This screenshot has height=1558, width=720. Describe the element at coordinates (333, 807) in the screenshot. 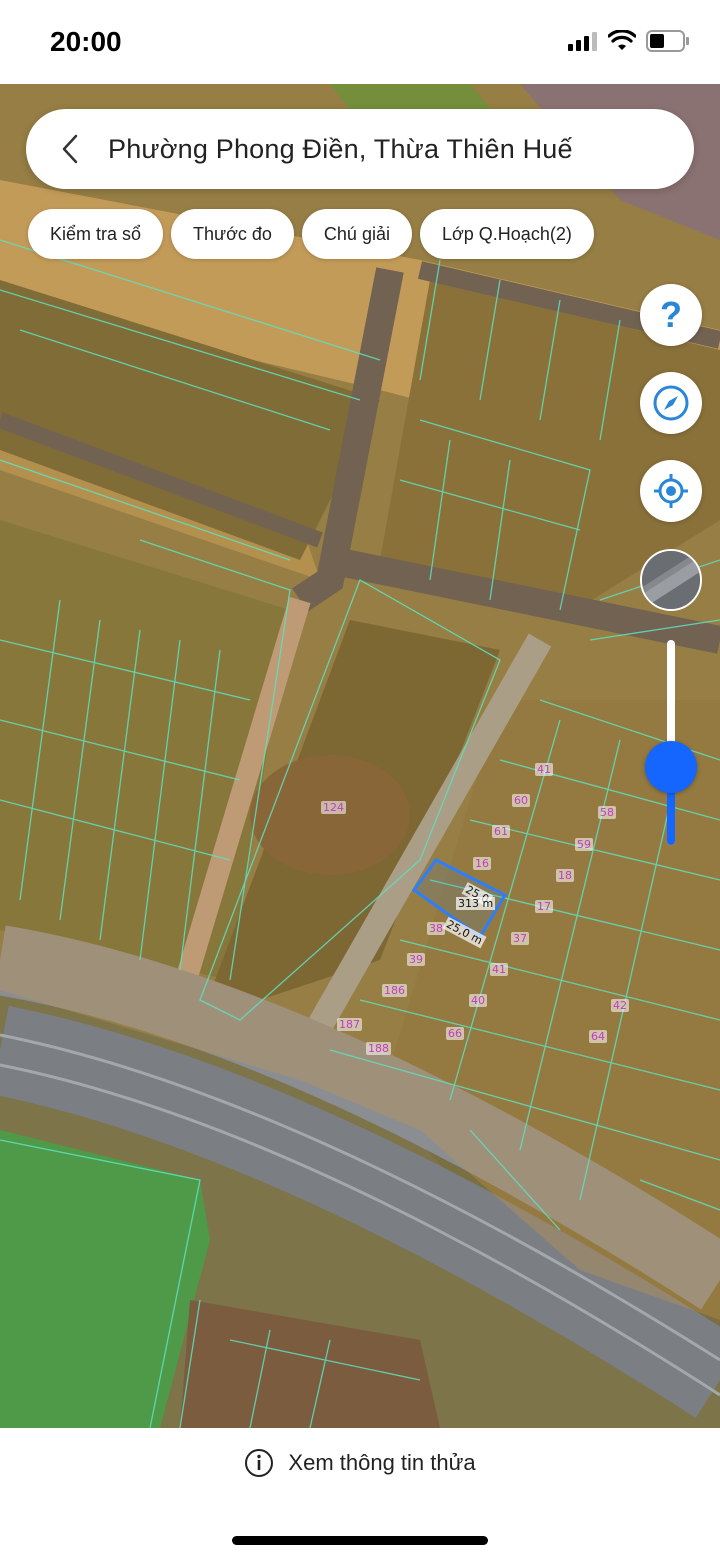

I see `parcel-label: 124` at that location.